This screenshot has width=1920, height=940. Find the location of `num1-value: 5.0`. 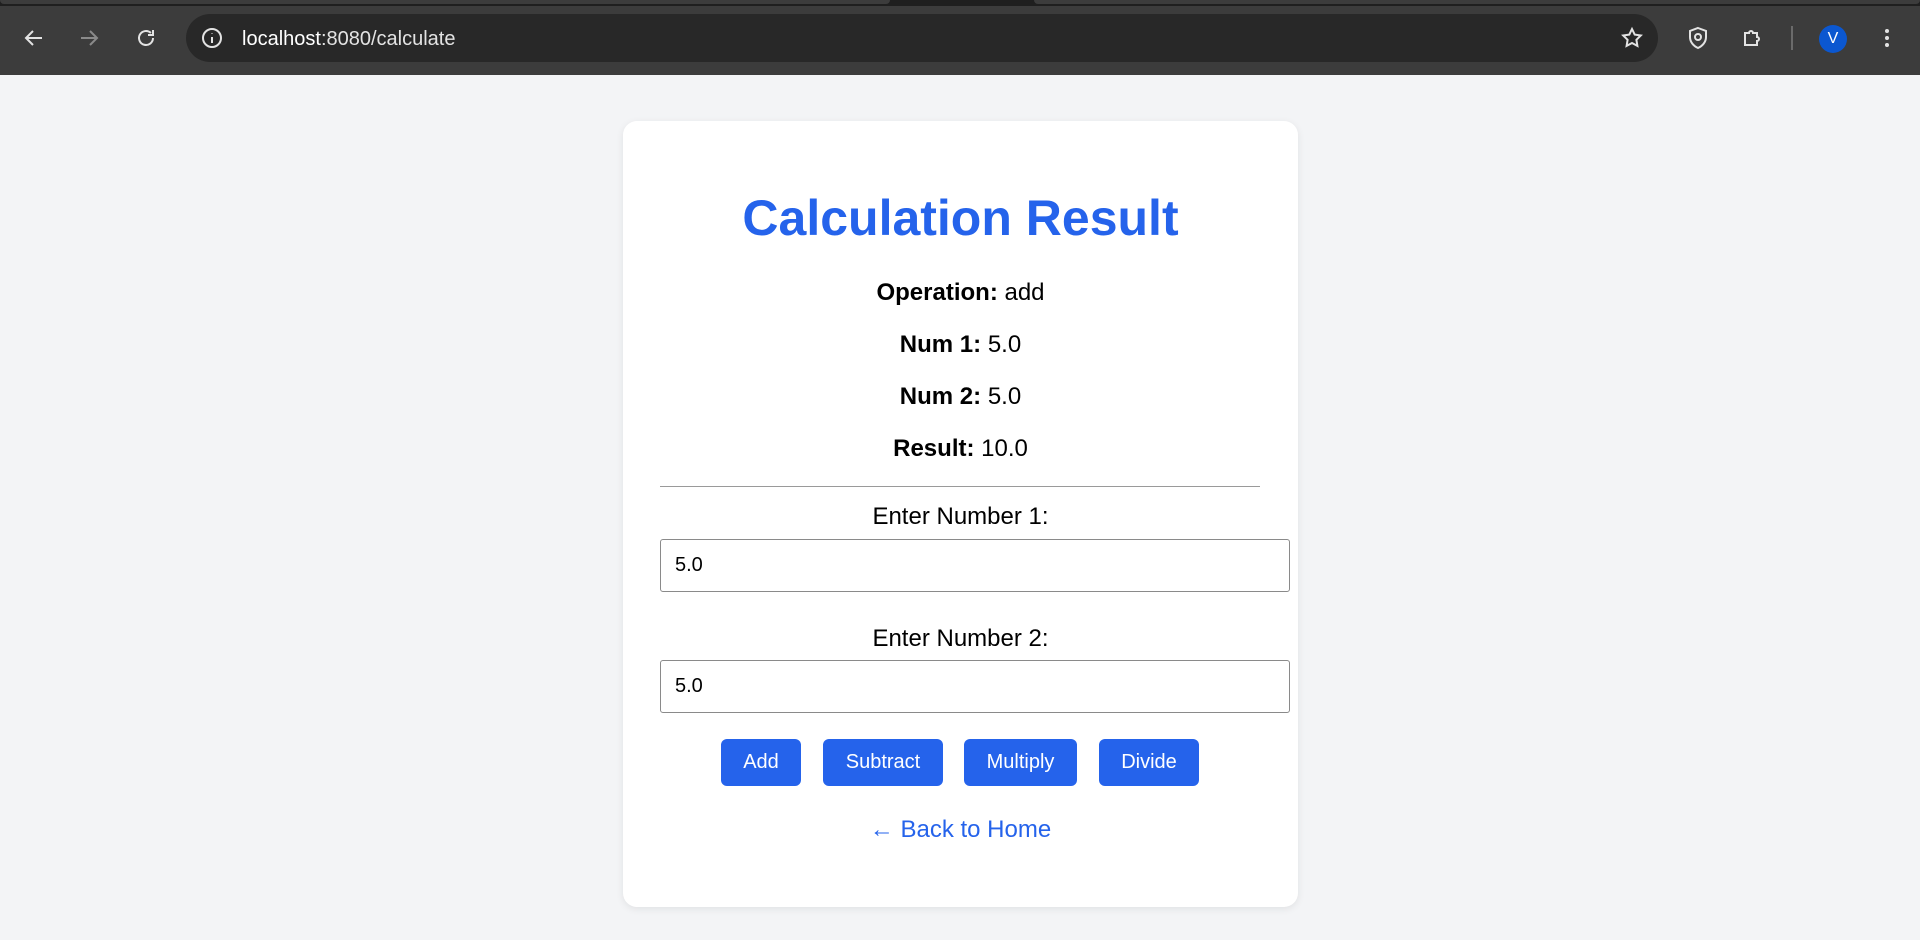

num1-value: 5.0 is located at coordinates (1004, 344).